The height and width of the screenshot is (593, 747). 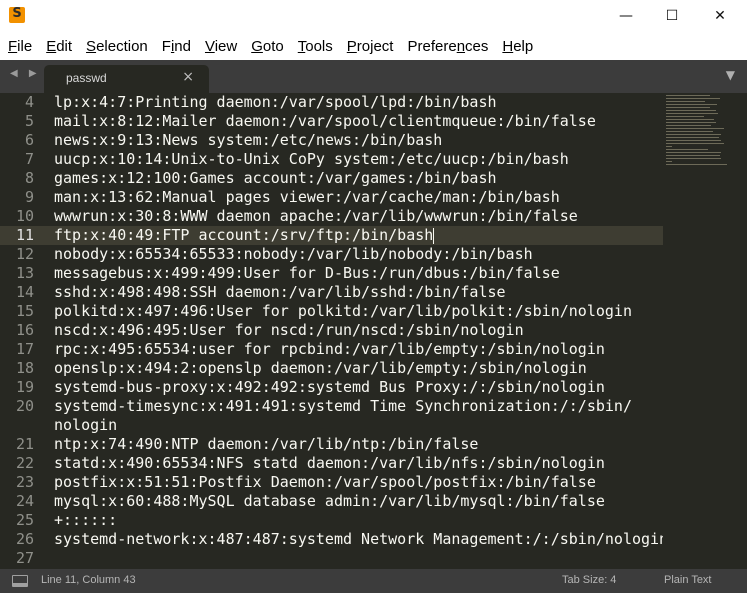 What do you see at coordinates (20, 581) in the screenshot?
I see `panel-toggle-icon` at bounding box center [20, 581].